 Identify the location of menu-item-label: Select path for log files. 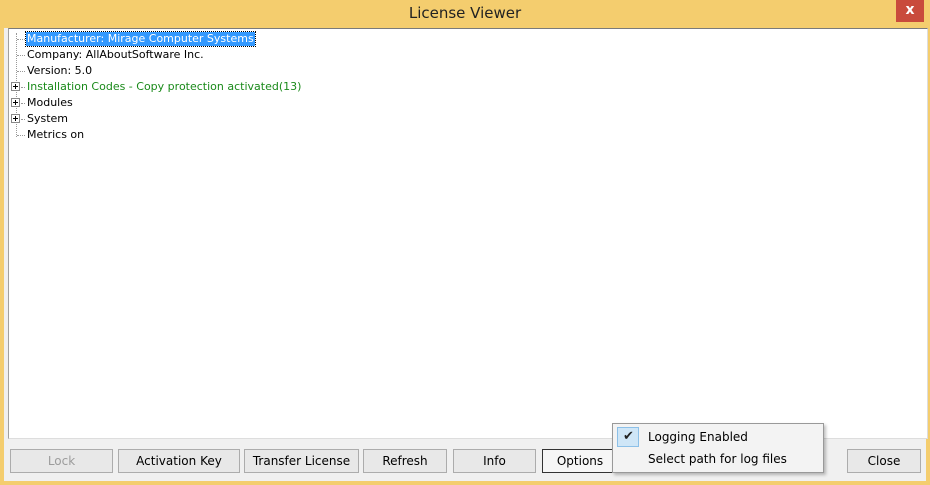
(717, 459).